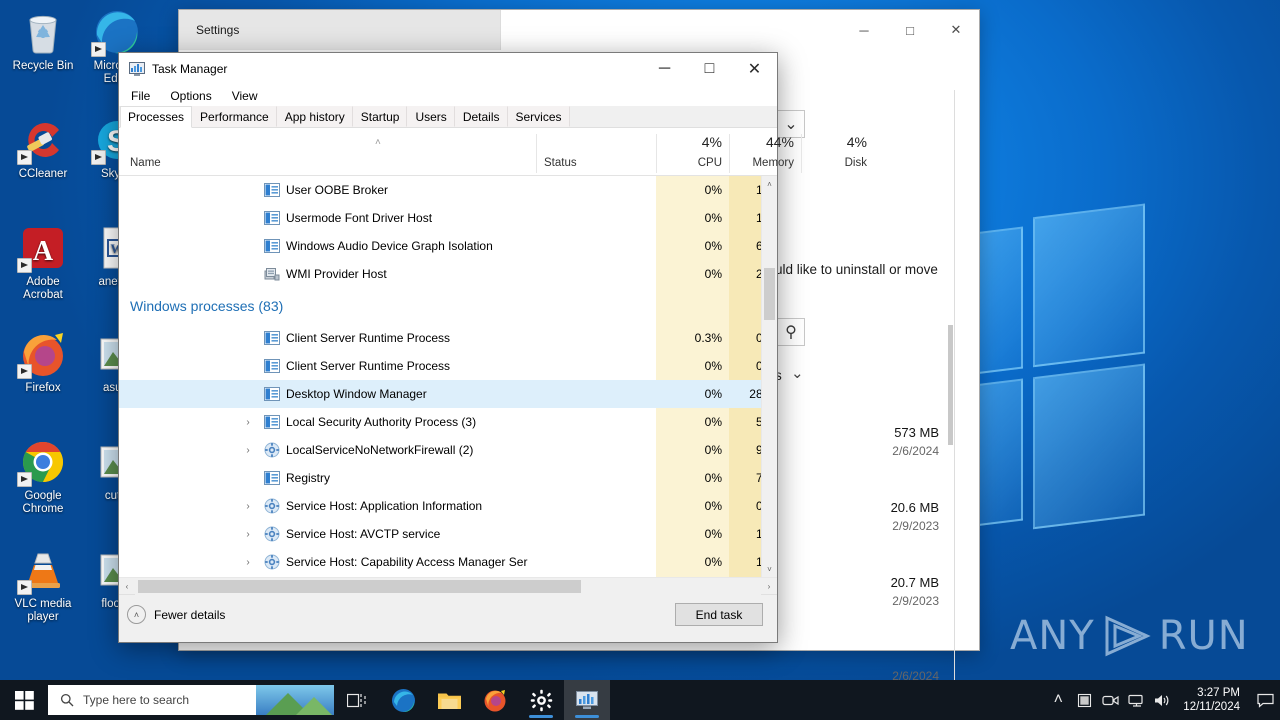 This screenshot has width=1280, height=720. Describe the element at coordinates (769, 184) in the screenshot. I see `scroll-up-arrow-icon: ˄` at that location.